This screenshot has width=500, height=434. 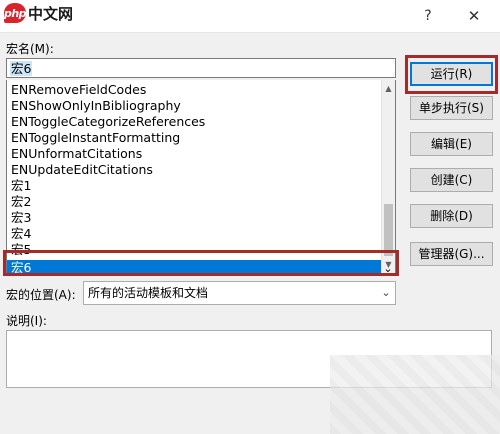 What do you see at coordinates (388, 269) in the screenshot?
I see `selected-item-chevron-icon: ⌄` at bounding box center [388, 269].